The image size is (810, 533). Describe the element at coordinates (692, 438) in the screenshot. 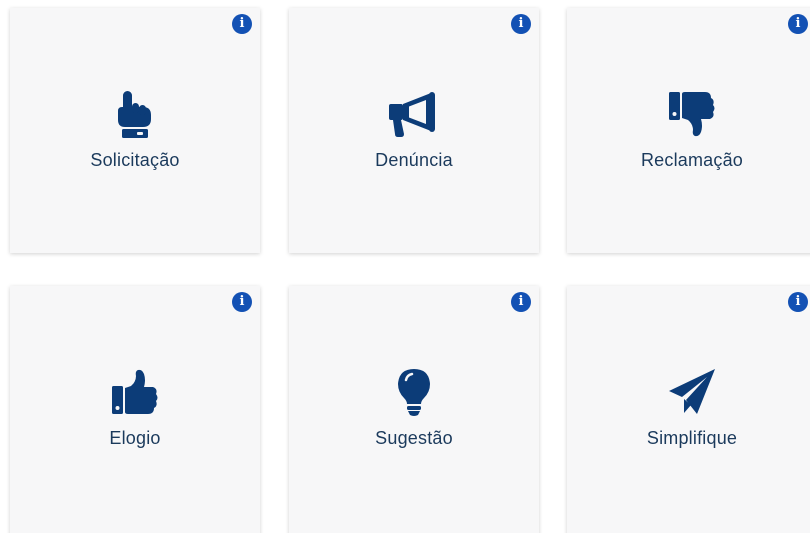

I see `card-label: Simplifique` at that location.